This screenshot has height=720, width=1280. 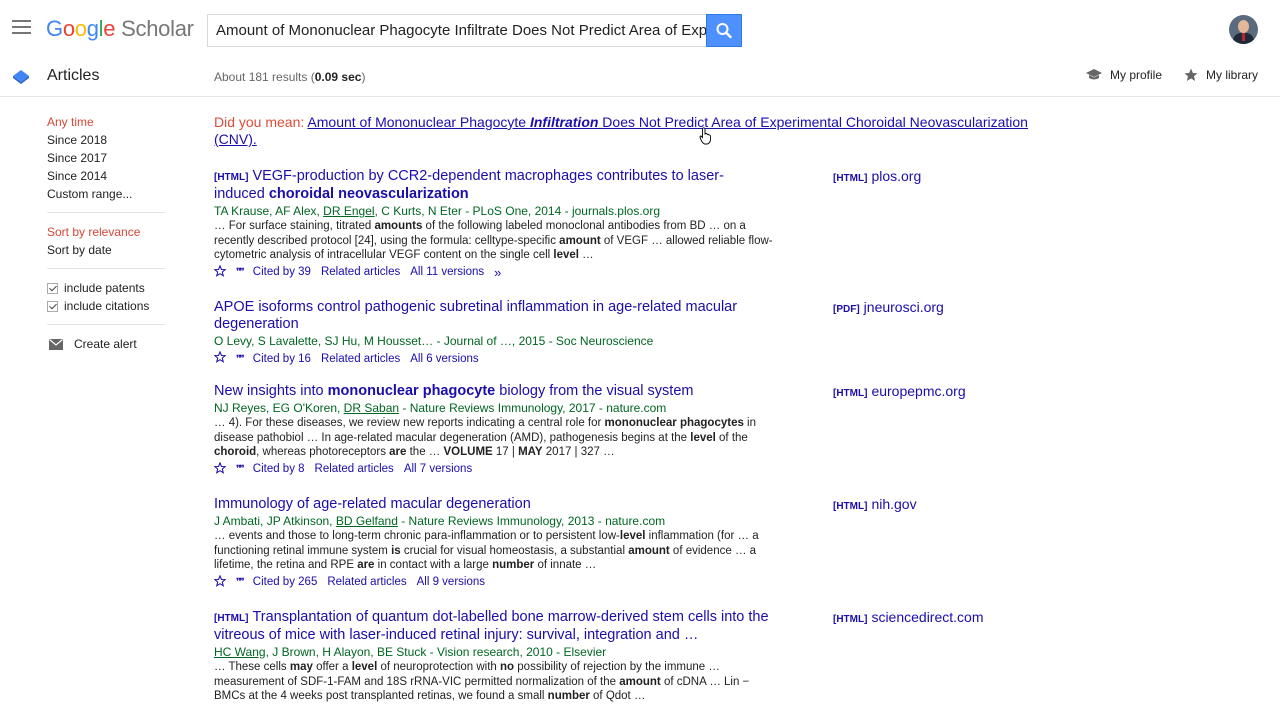 What do you see at coordinates (1191, 74) in the screenshot?
I see `star-icon` at bounding box center [1191, 74].